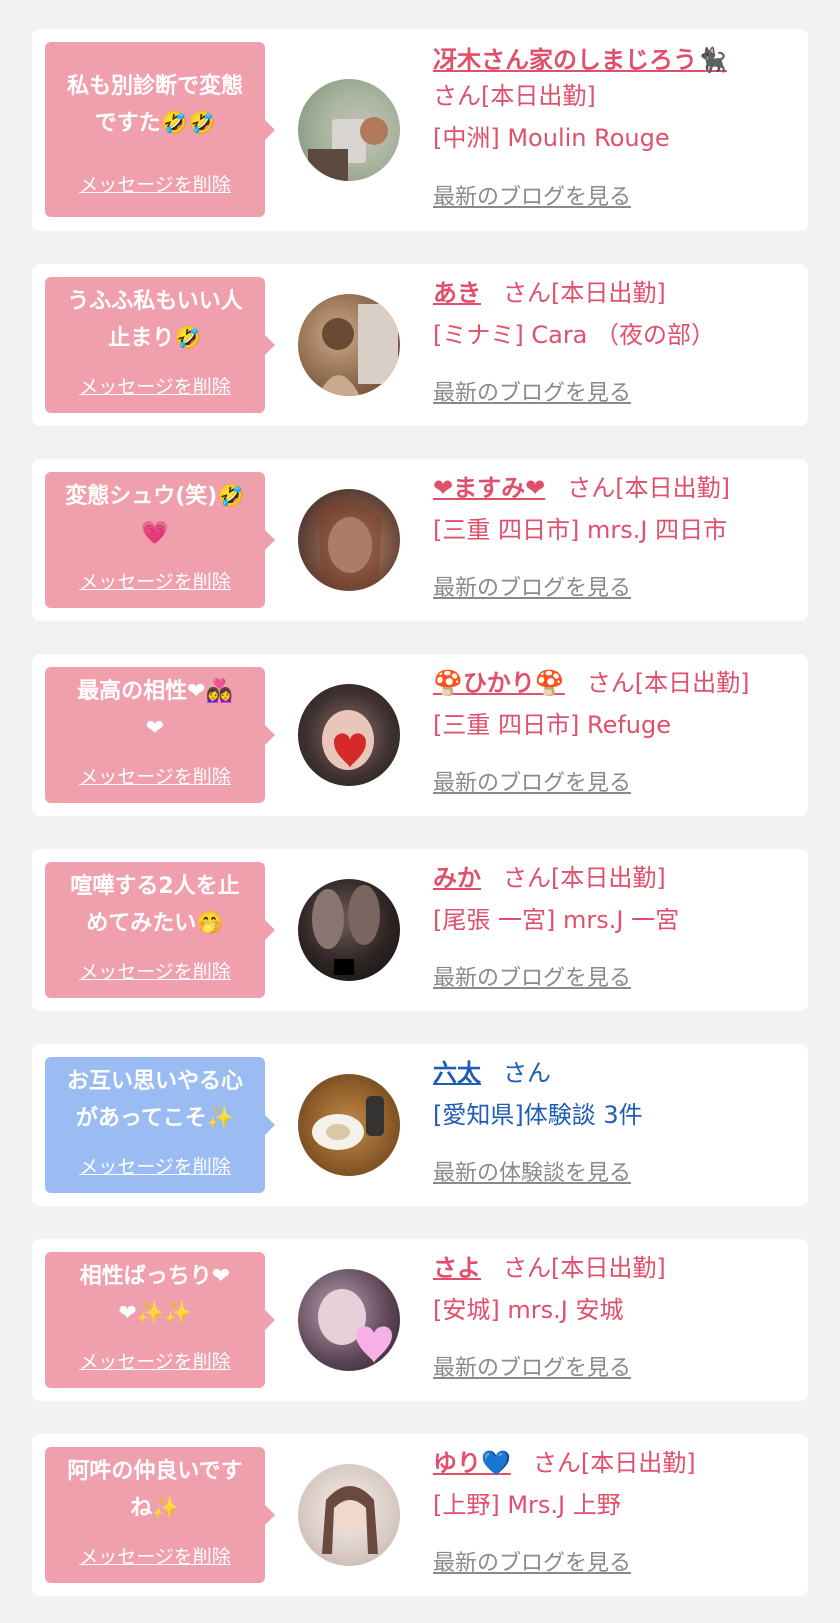 Image resolution: width=840 pixels, height=1623 pixels. I want to click on shop-label: [愛知県]体験談 3件, so click(538, 1115).